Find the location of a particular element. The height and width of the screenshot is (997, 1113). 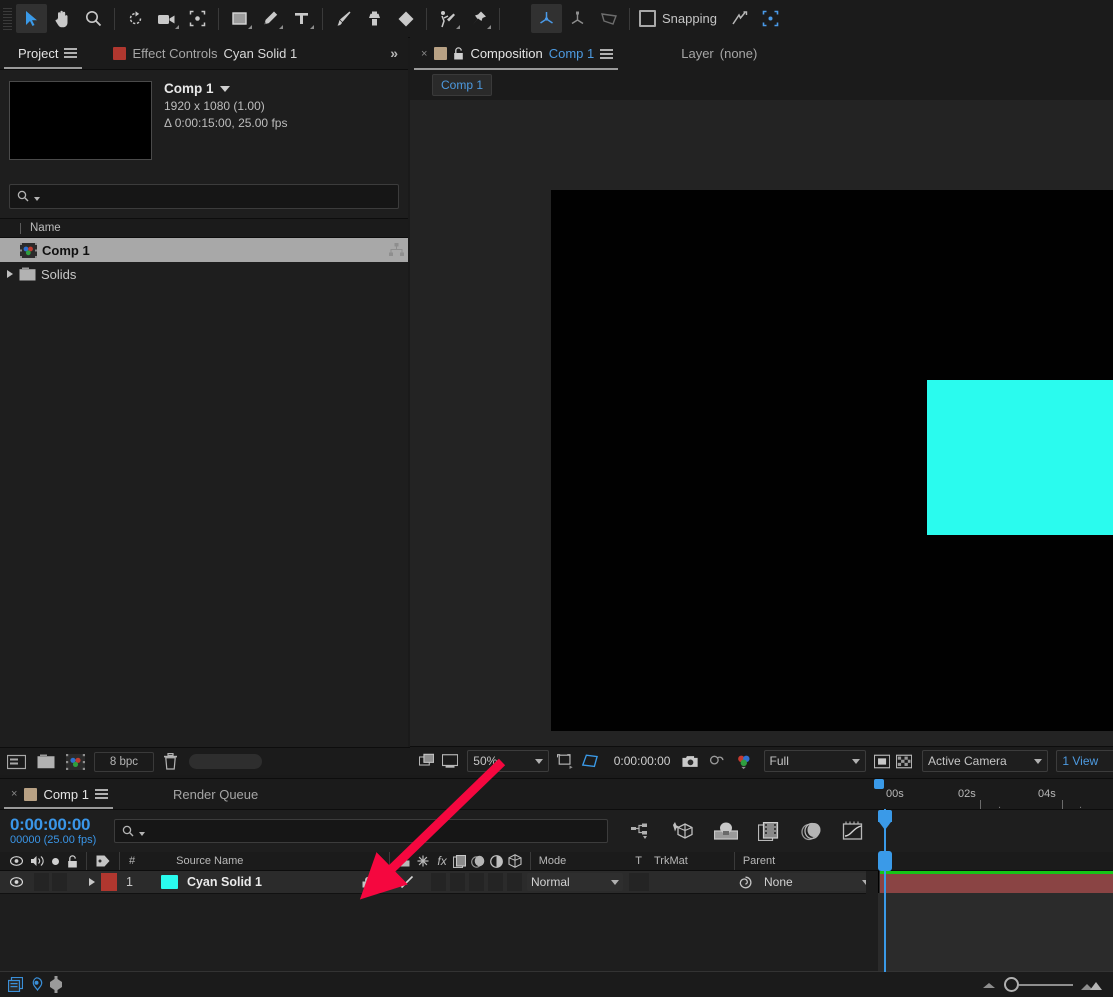

channel-icon is located at coordinates (744, 761).